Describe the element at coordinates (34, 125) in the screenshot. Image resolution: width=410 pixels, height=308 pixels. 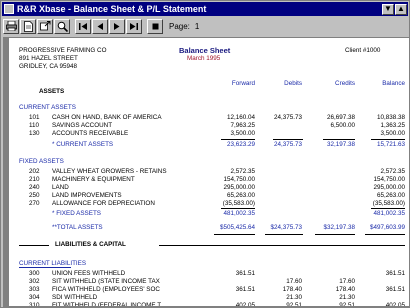
I see `account-number: 110` at that location.